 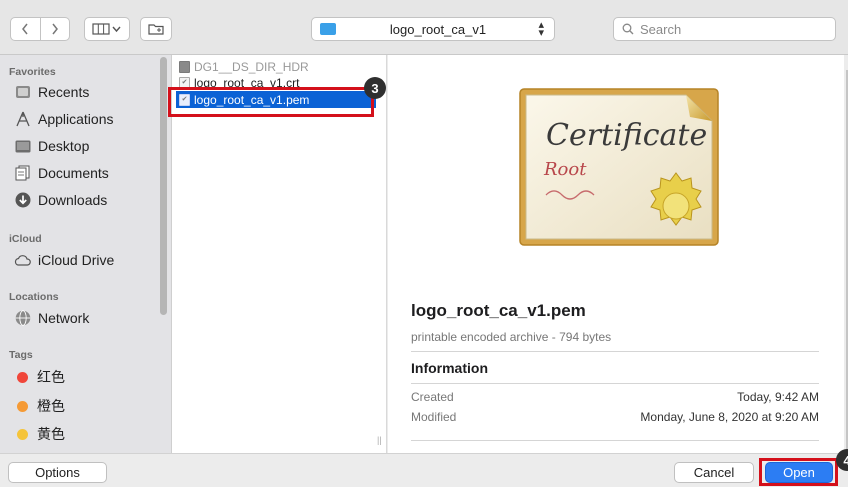 I want to click on toolbar: logo_root_ca_v1 ▴ ▾ Search, so click(x=424, y=27).